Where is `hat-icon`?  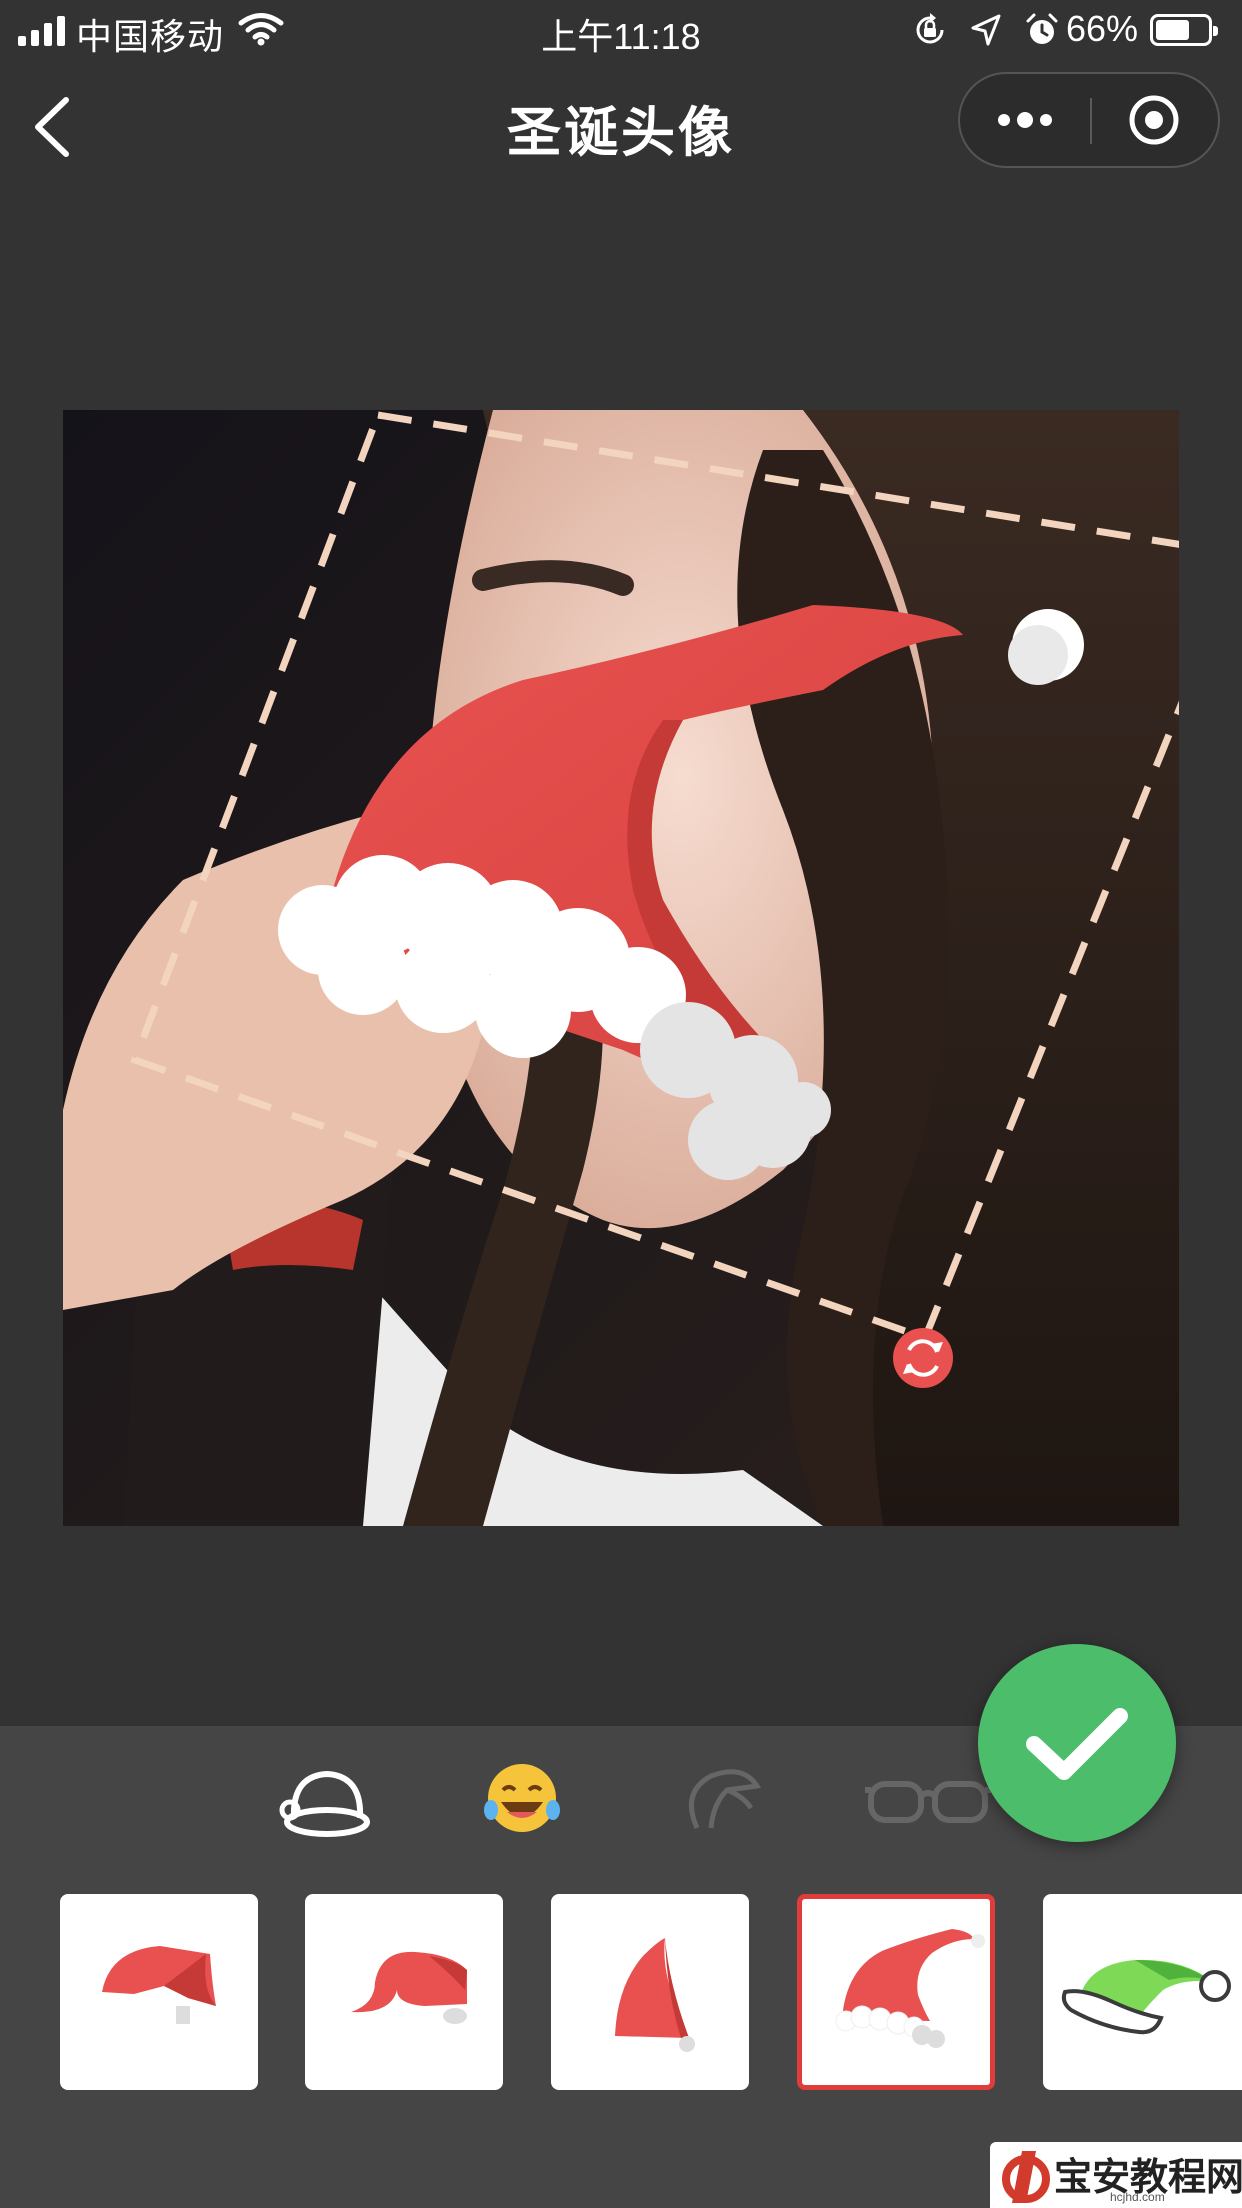 hat-icon is located at coordinates (324, 1803).